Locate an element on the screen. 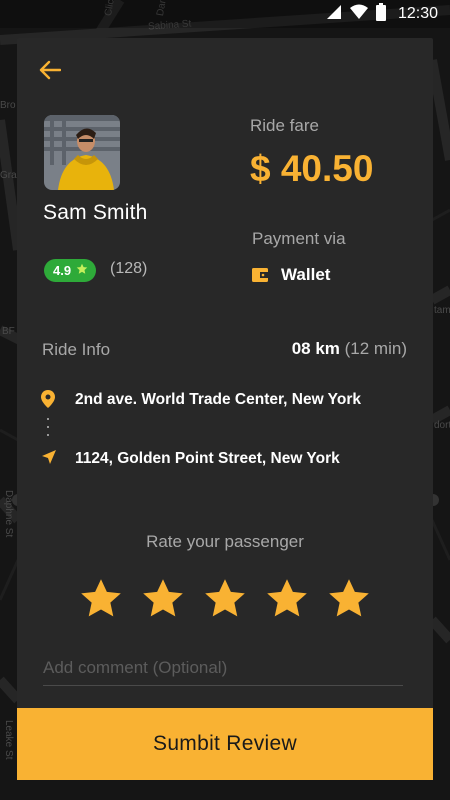 Image resolution: width=450 pixels, height=800 pixels. back-button is located at coordinates (55, 72).